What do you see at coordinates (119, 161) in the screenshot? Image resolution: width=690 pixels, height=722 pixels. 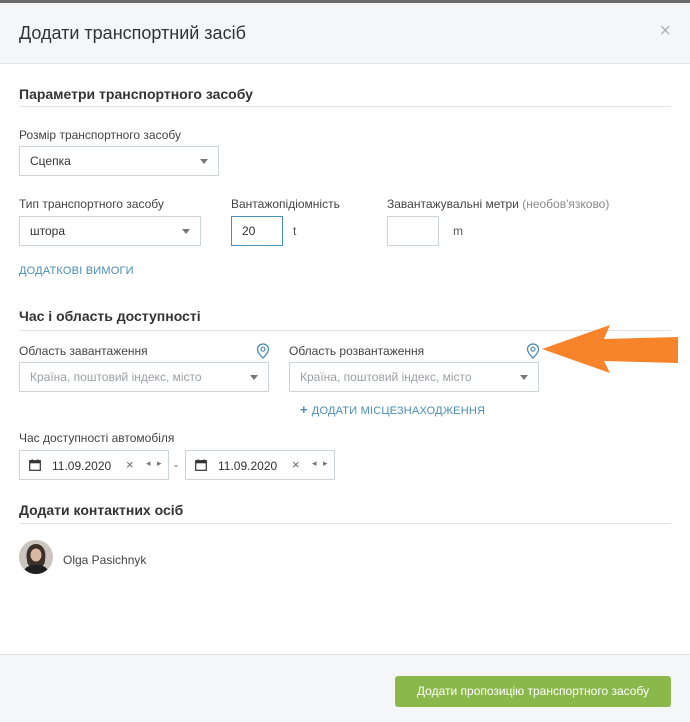 I see `vehicle-size-select: Сцепка` at bounding box center [119, 161].